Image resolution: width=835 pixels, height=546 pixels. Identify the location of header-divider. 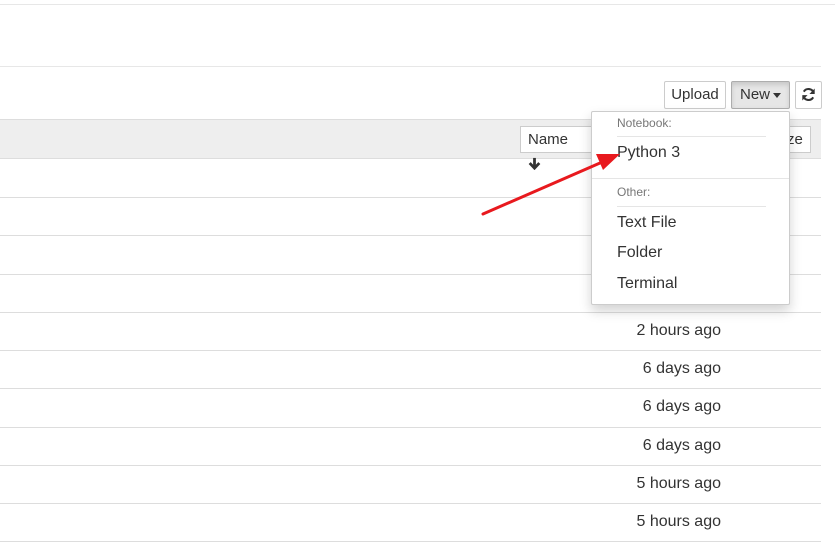
(410, 66).